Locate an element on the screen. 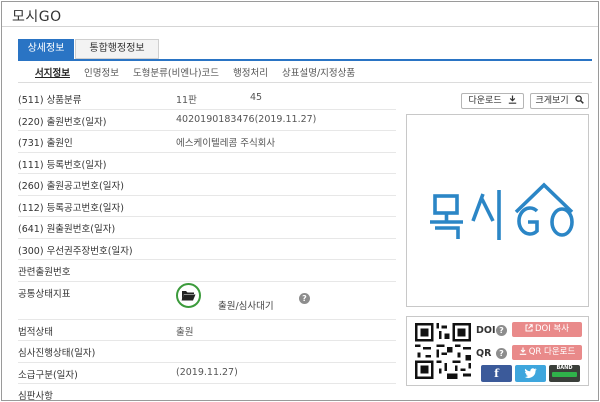 The image size is (600, 402). doi-label: DOI is located at coordinates (486, 330).